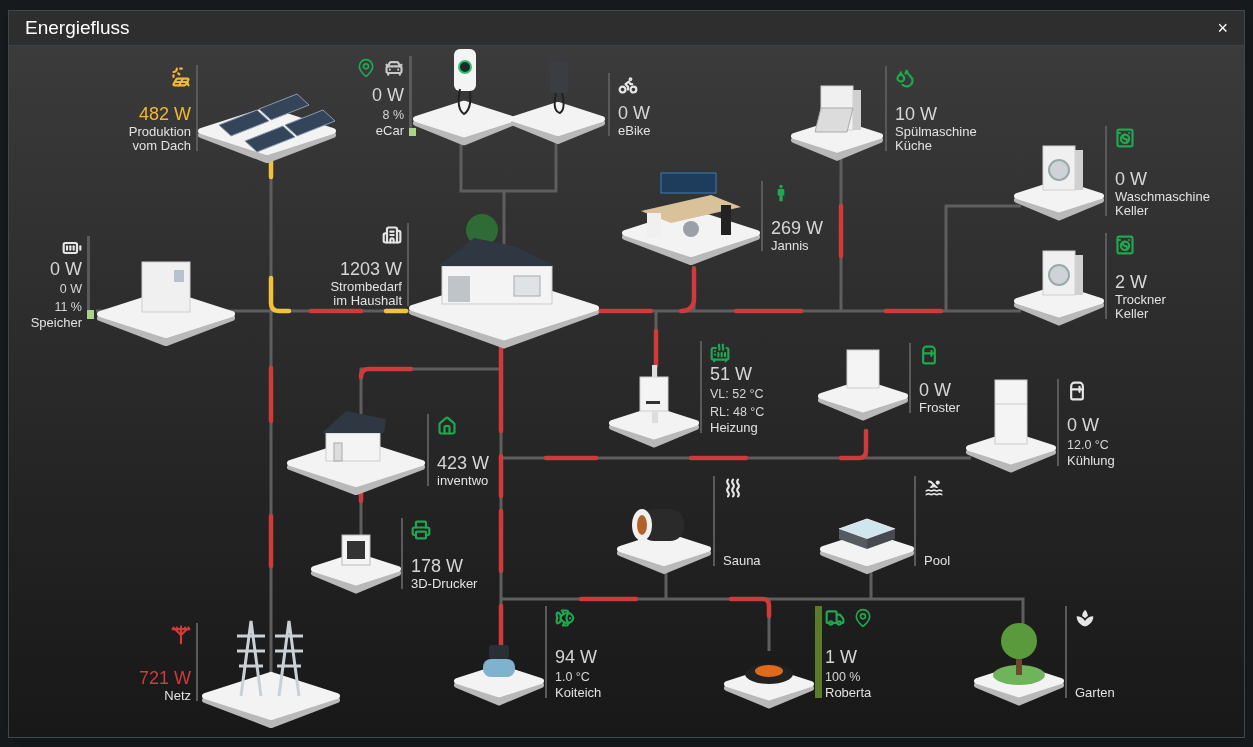  Describe the element at coordinates (1088, 445) in the screenshot. I see `reading-value: 12.0 °C` at that location.